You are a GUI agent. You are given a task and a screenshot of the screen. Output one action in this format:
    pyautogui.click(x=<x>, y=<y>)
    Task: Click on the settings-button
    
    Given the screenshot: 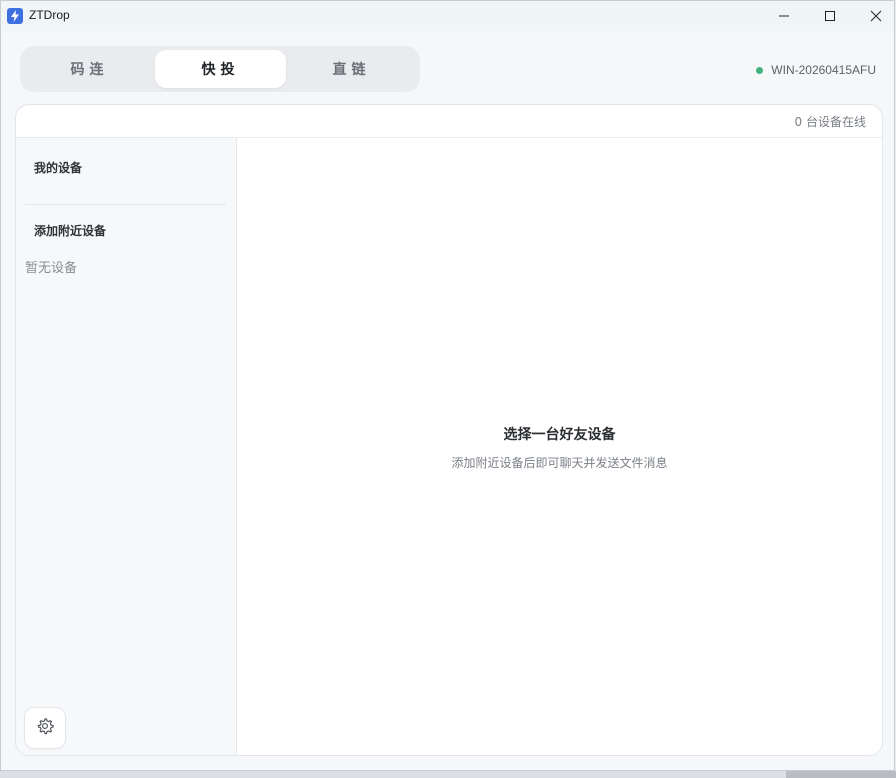 What is the action you would take?
    pyautogui.click(x=45, y=728)
    